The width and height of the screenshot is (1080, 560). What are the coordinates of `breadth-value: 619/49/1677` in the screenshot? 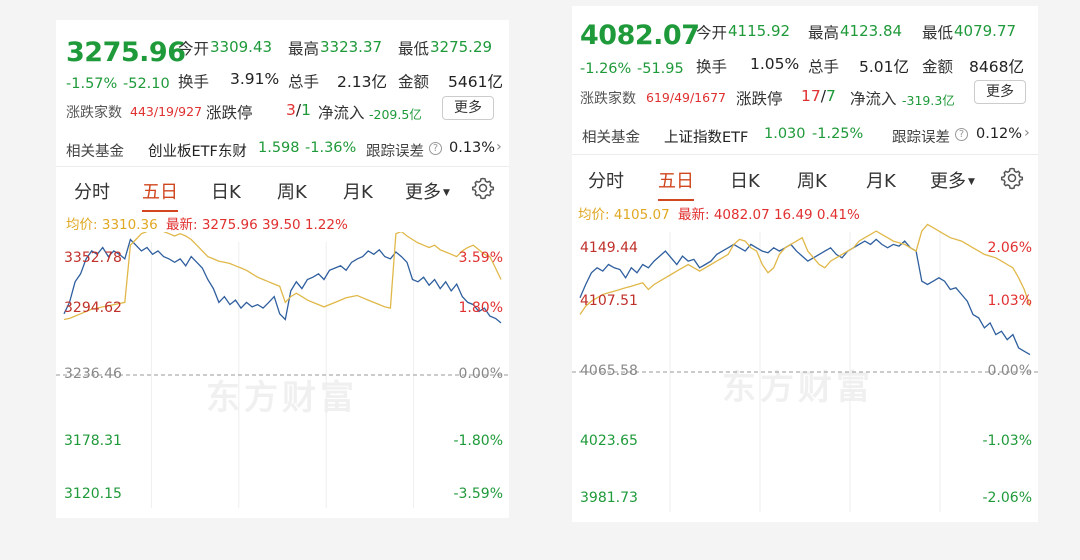 It's located at (686, 97).